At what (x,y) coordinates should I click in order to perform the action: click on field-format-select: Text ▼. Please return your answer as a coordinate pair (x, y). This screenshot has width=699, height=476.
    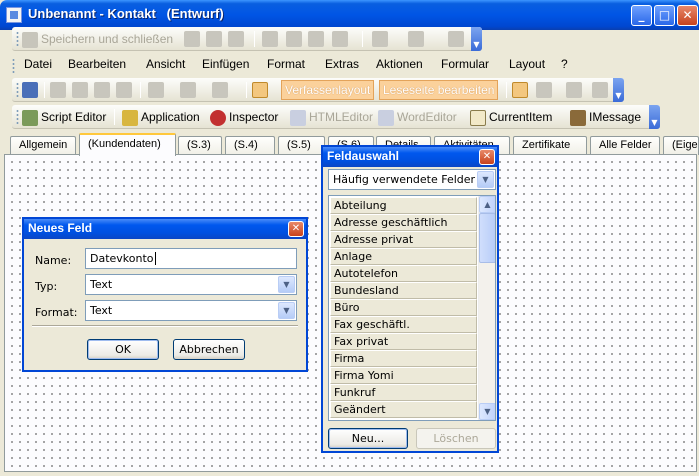
    Looking at the image, I should click on (191, 310).